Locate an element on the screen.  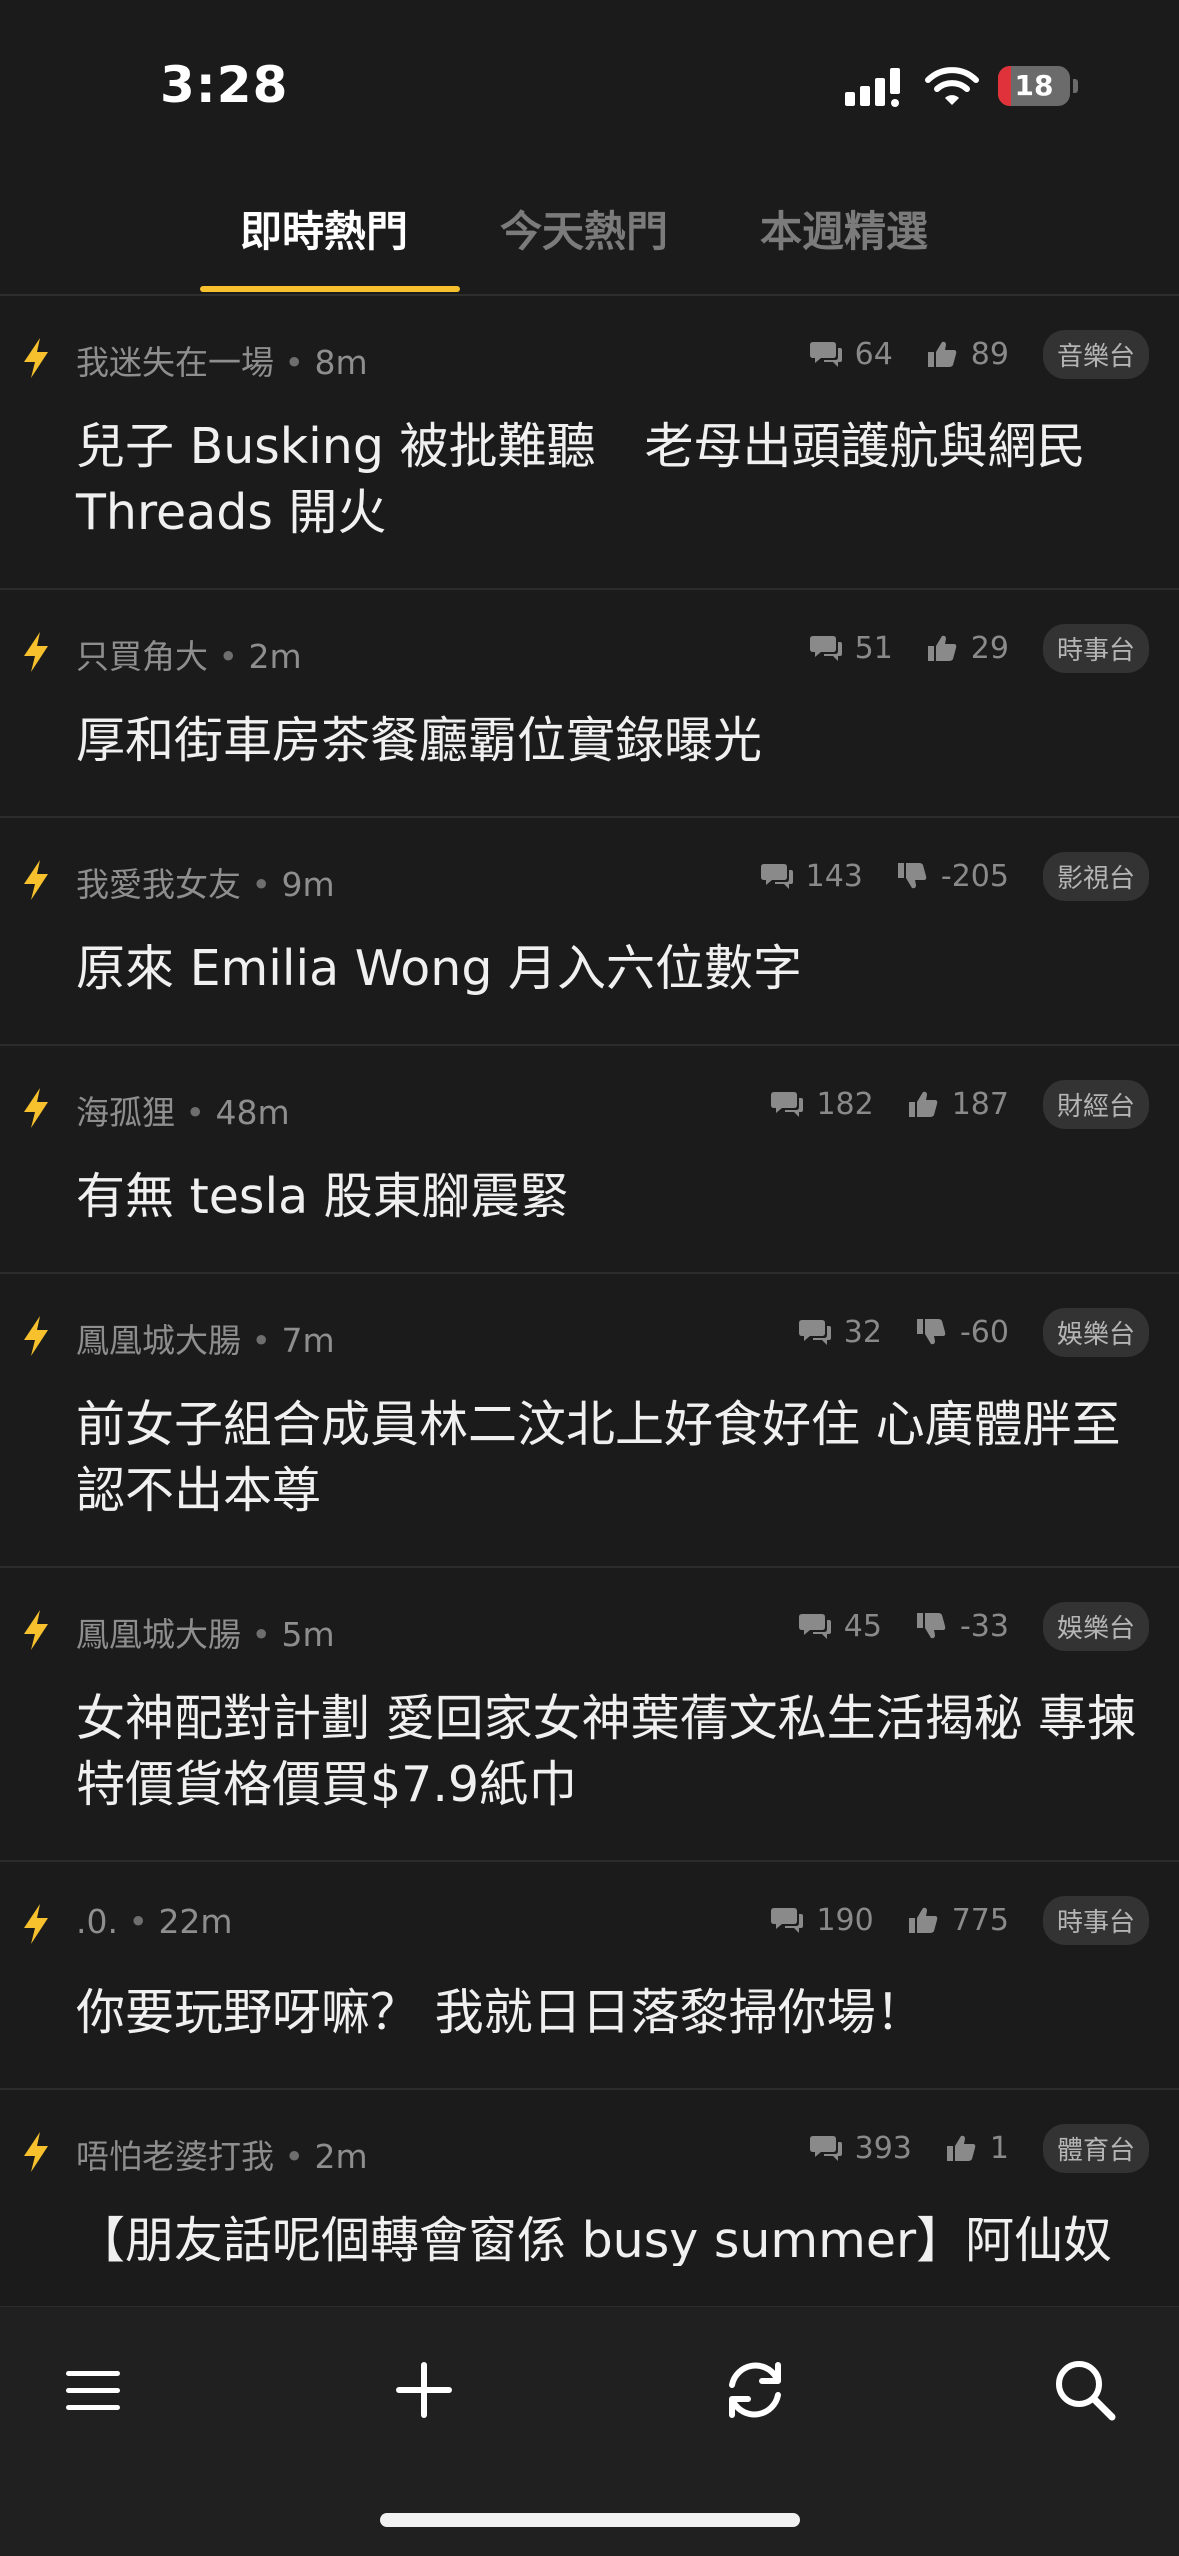
vote-count: 89 is located at coordinates (967, 354).